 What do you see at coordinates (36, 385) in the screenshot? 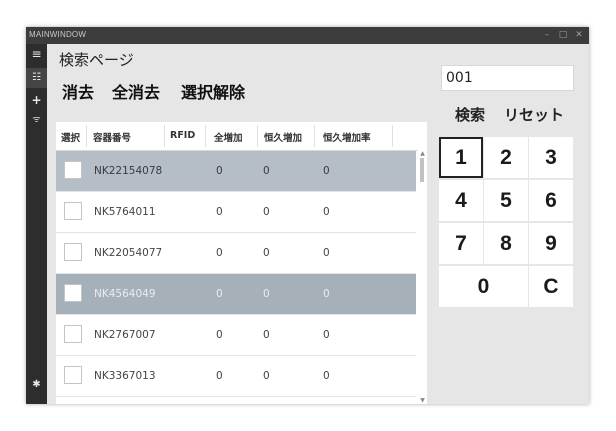
I see `settings-icon: ✱` at bounding box center [36, 385].